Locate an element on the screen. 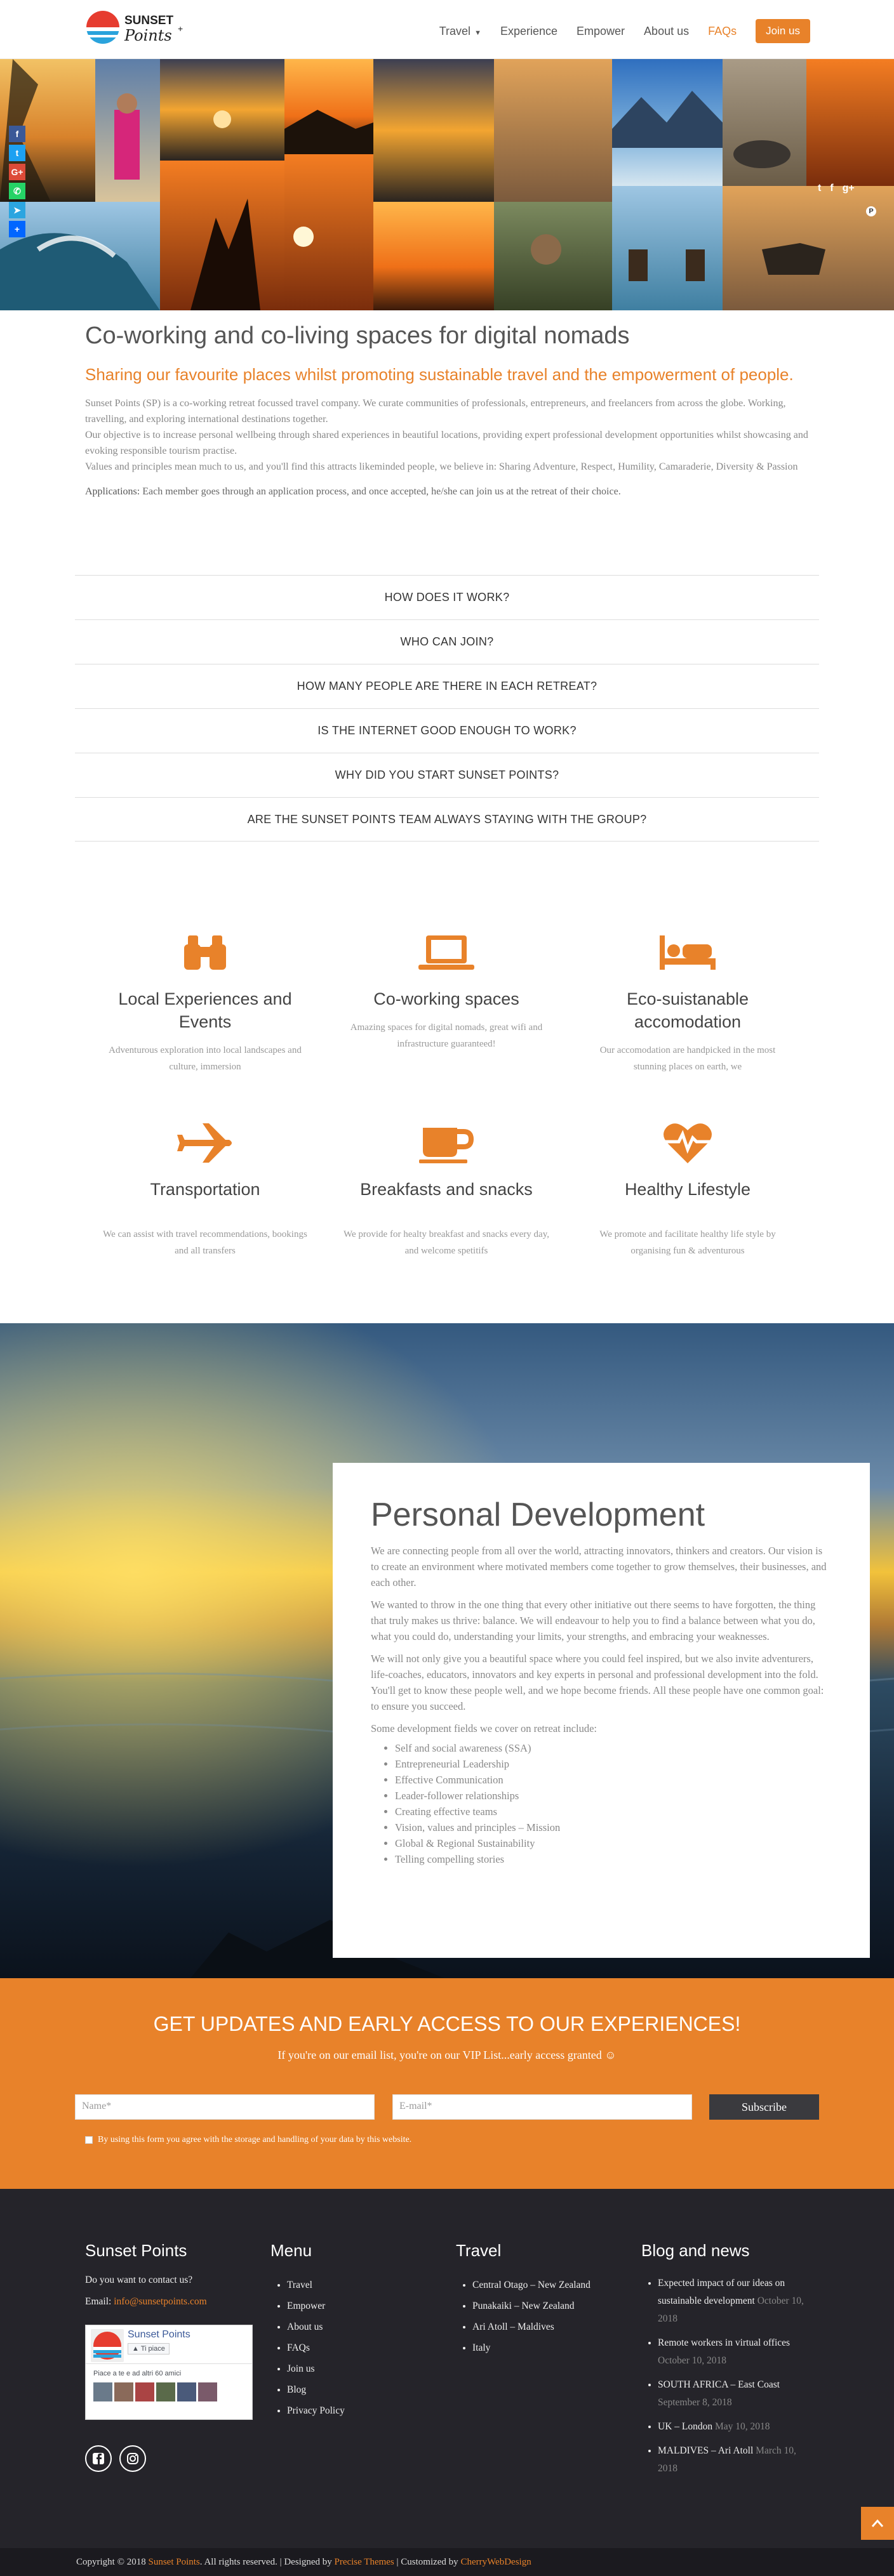  footer-link-privacy: Privacy Policy is located at coordinates (361, 2410).